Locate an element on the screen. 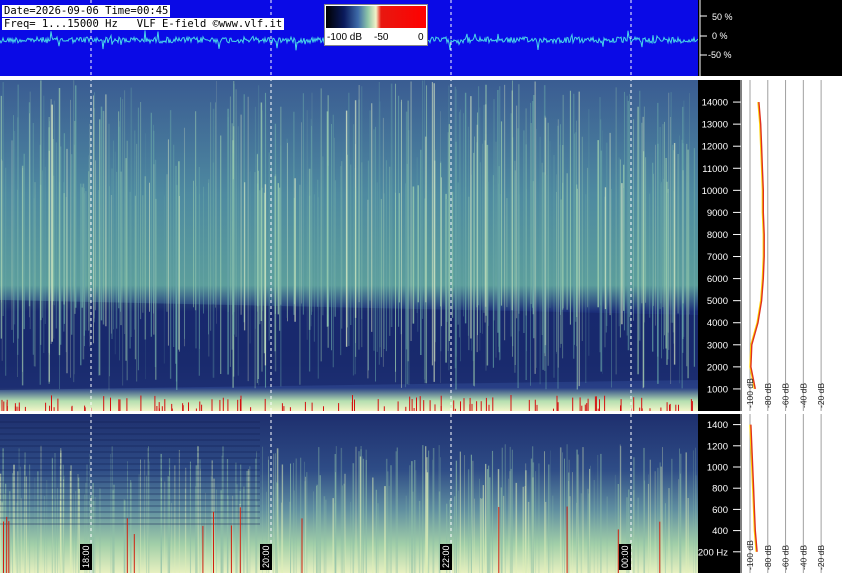 The width and height of the screenshot is (842, 573). separator-lower is located at coordinates (349, 412).